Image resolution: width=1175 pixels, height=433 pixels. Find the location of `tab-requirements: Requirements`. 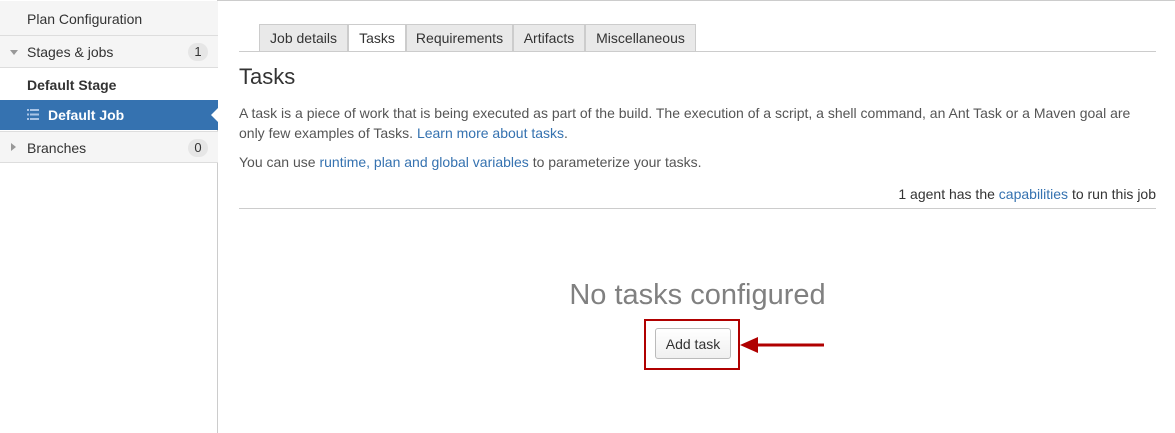

tab-requirements: Requirements is located at coordinates (459, 37).